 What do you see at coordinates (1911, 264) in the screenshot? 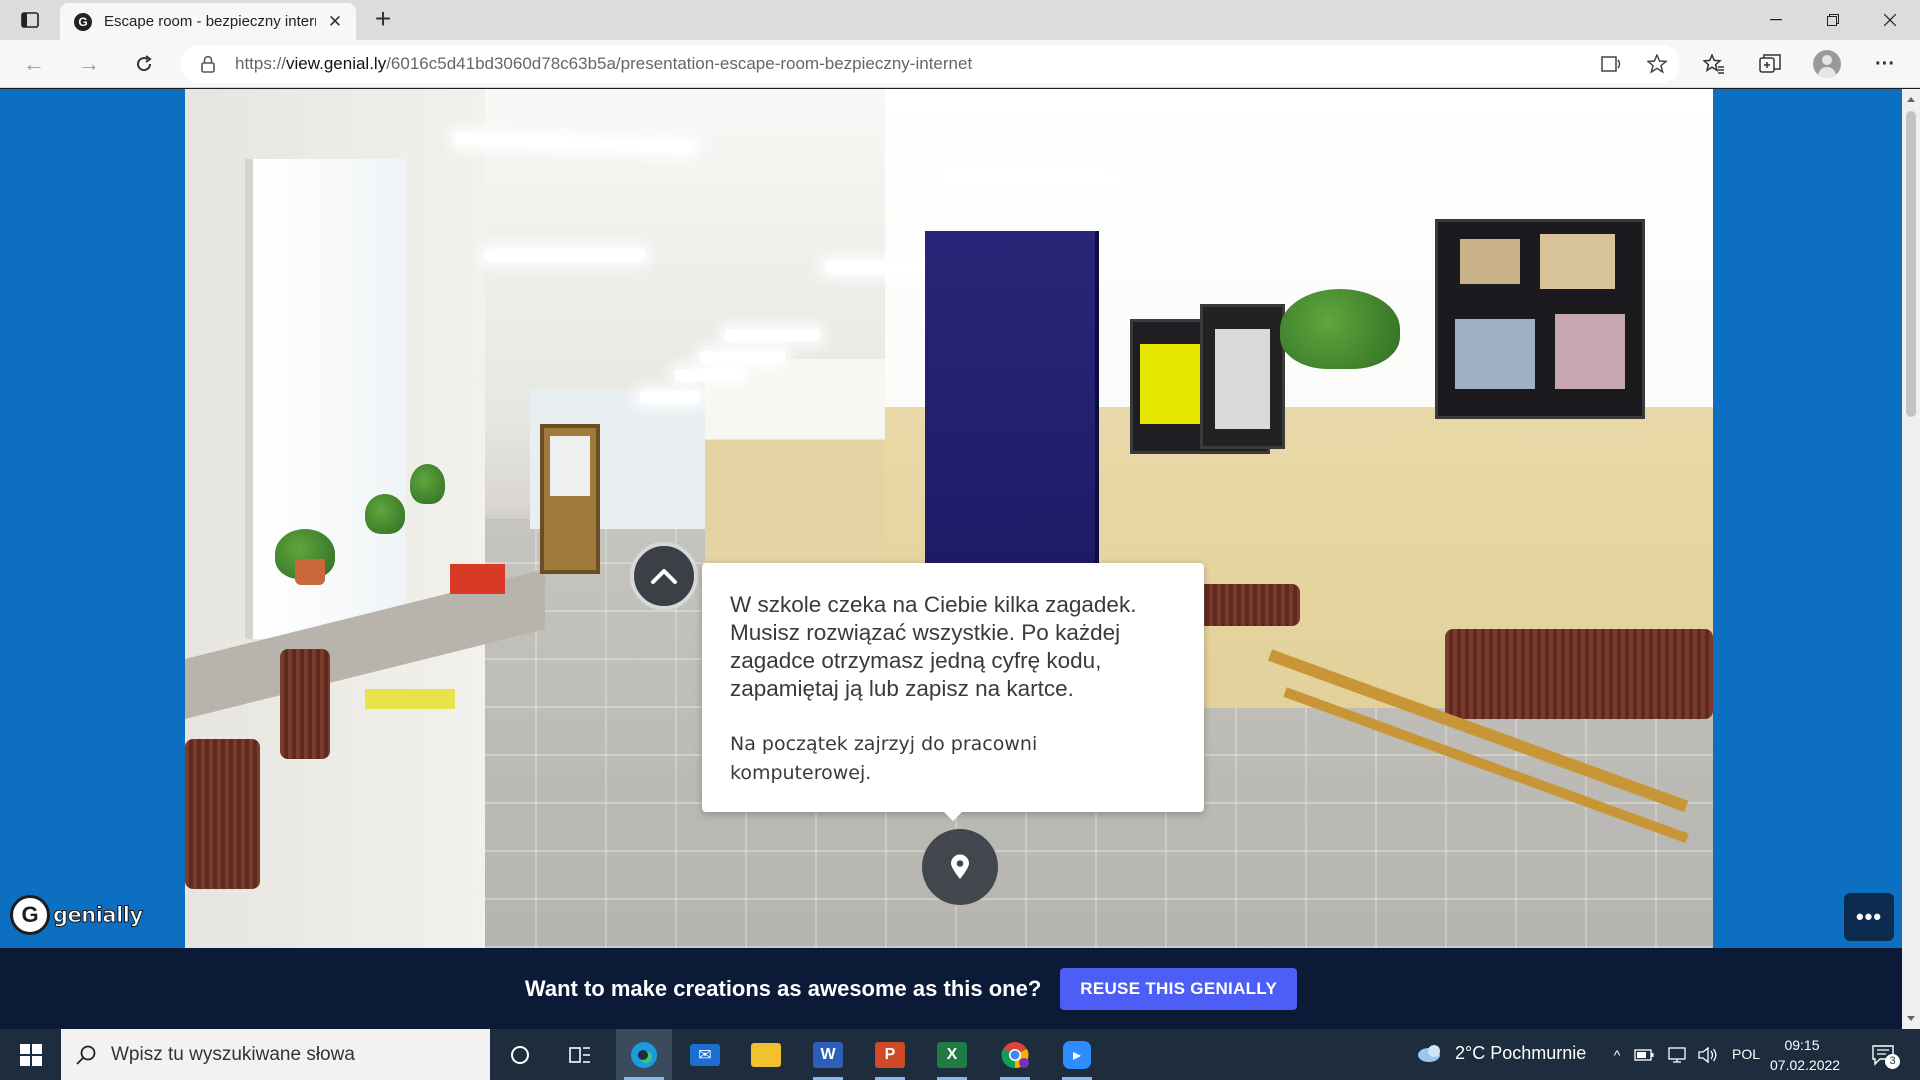
I see `scrollbar-thumb` at bounding box center [1911, 264].